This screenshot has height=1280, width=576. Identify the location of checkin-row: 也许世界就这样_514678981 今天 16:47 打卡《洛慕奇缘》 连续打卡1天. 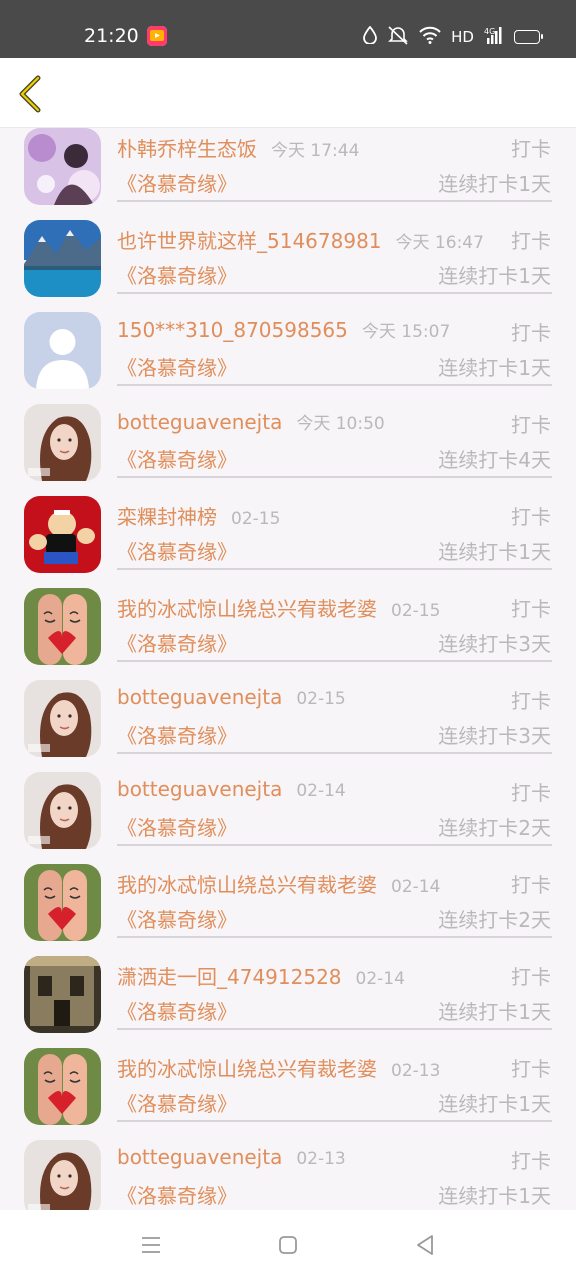
(288, 249).